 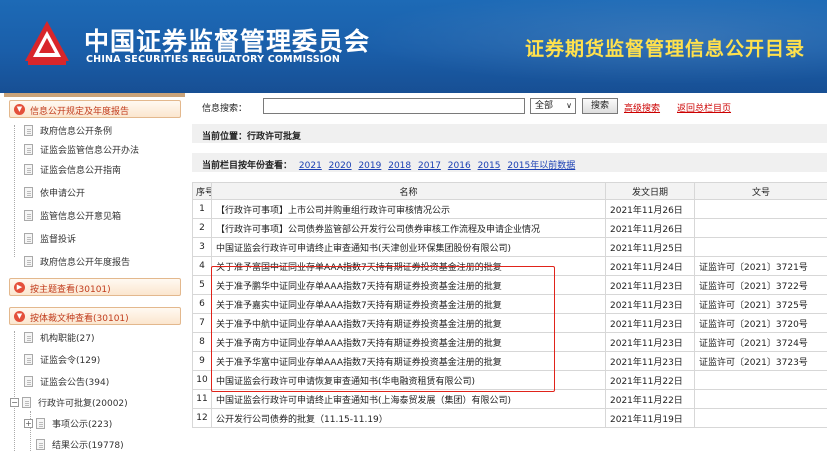 I want to click on year-link-2018: 2018, so click(x=399, y=166).